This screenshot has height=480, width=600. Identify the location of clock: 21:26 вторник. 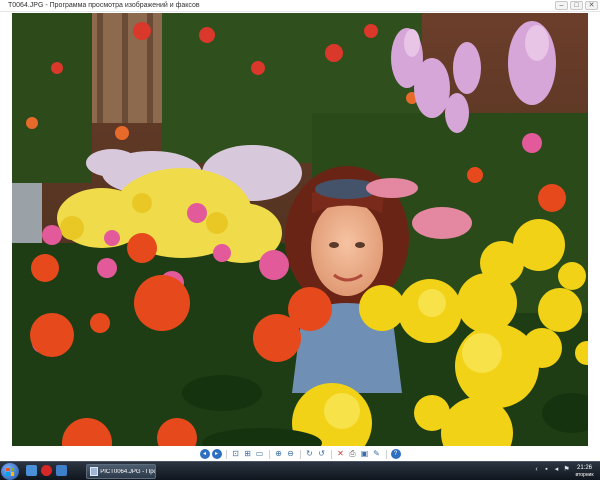
(584, 471).